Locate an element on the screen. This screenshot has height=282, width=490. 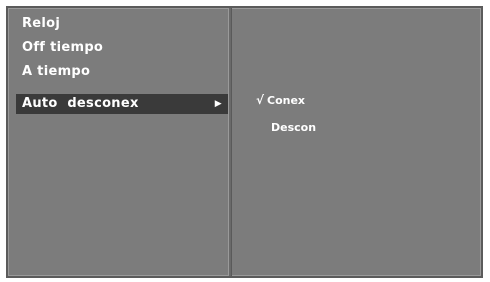
menu-item-label: A tiempo is located at coordinates (56, 71).